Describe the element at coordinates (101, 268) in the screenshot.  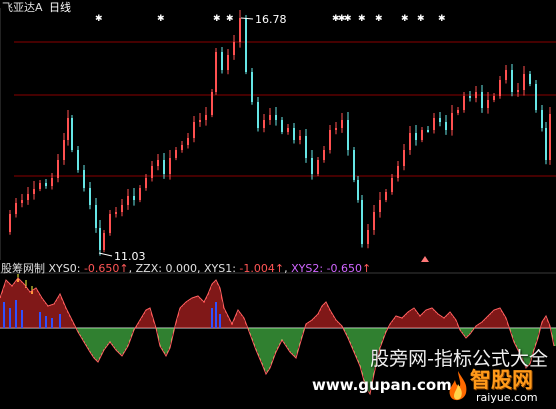
I see `xys0-value: -0.650` at that location.